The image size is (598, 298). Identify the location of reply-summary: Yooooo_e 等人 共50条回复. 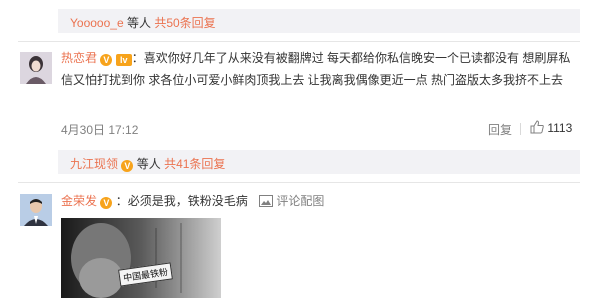
(143, 22).